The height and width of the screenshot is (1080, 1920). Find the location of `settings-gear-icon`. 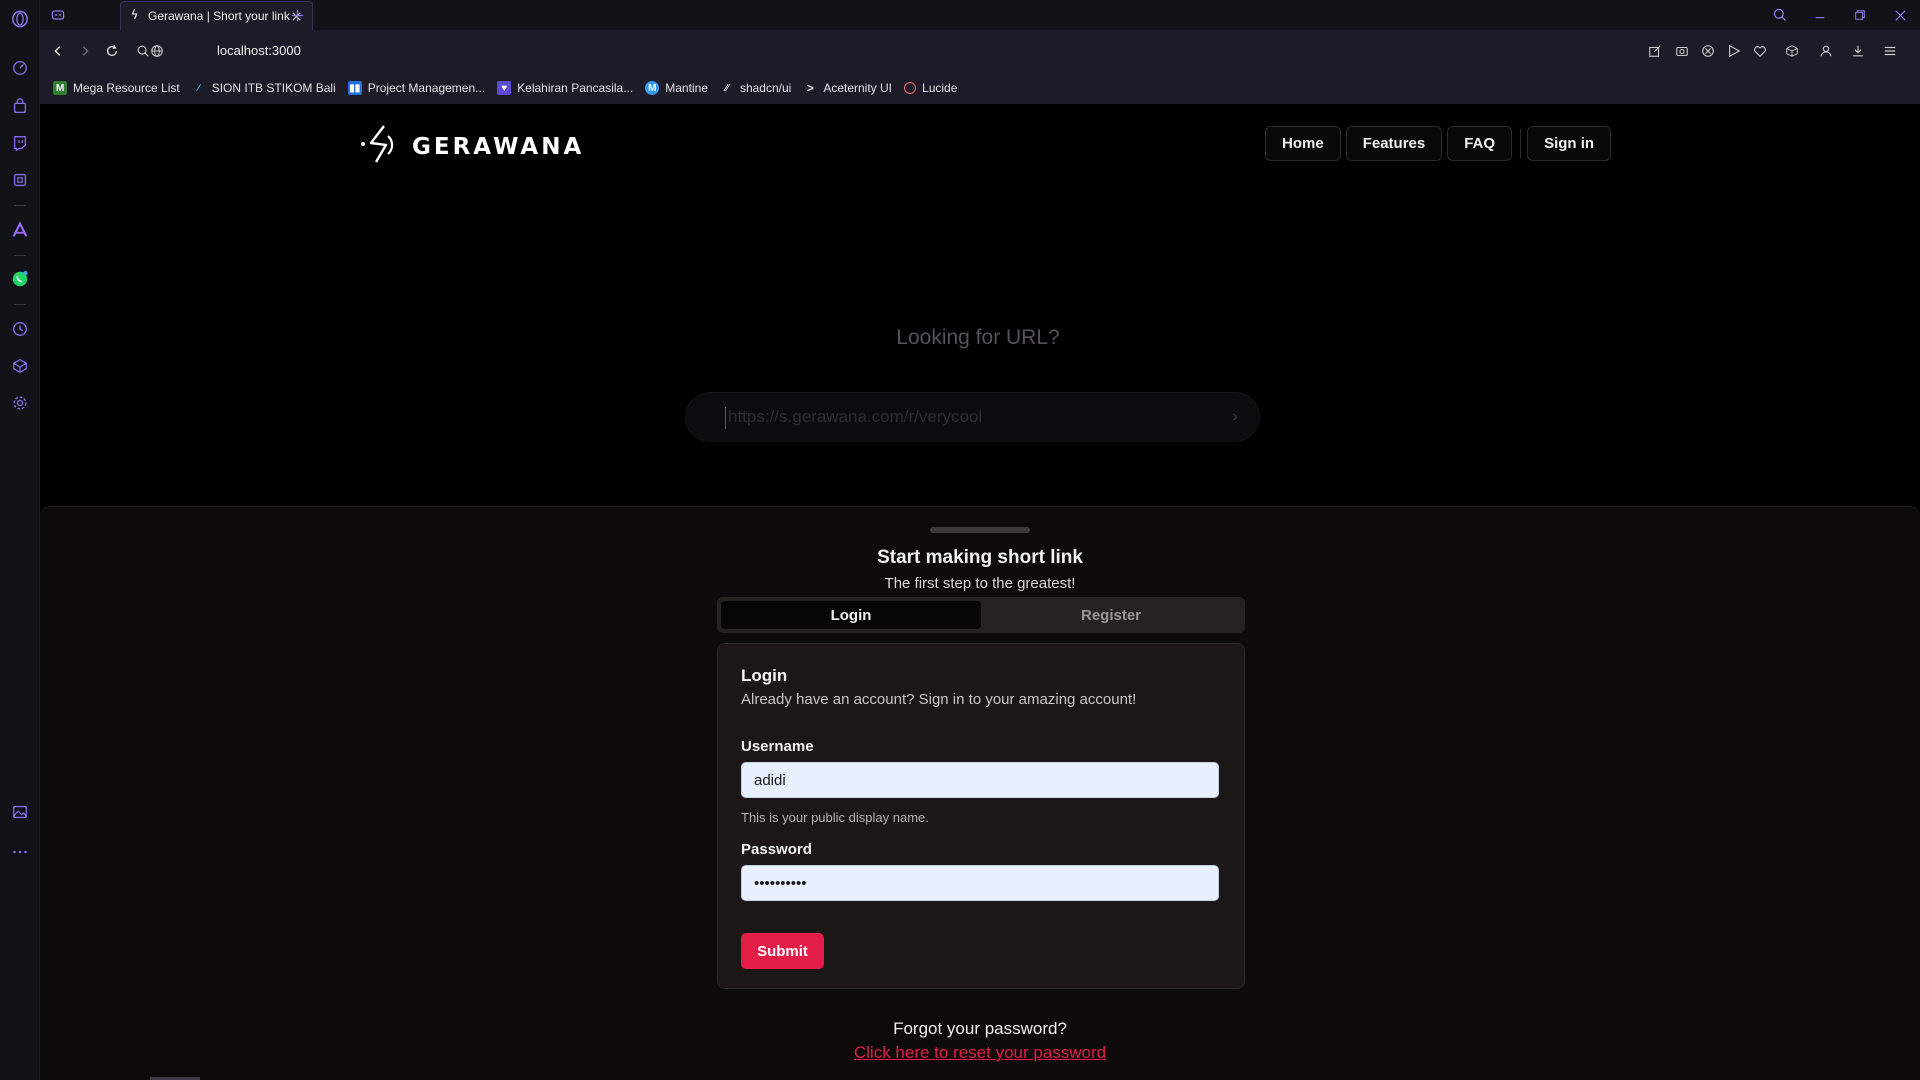

settings-gear-icon is located at coordinates (20, 403).